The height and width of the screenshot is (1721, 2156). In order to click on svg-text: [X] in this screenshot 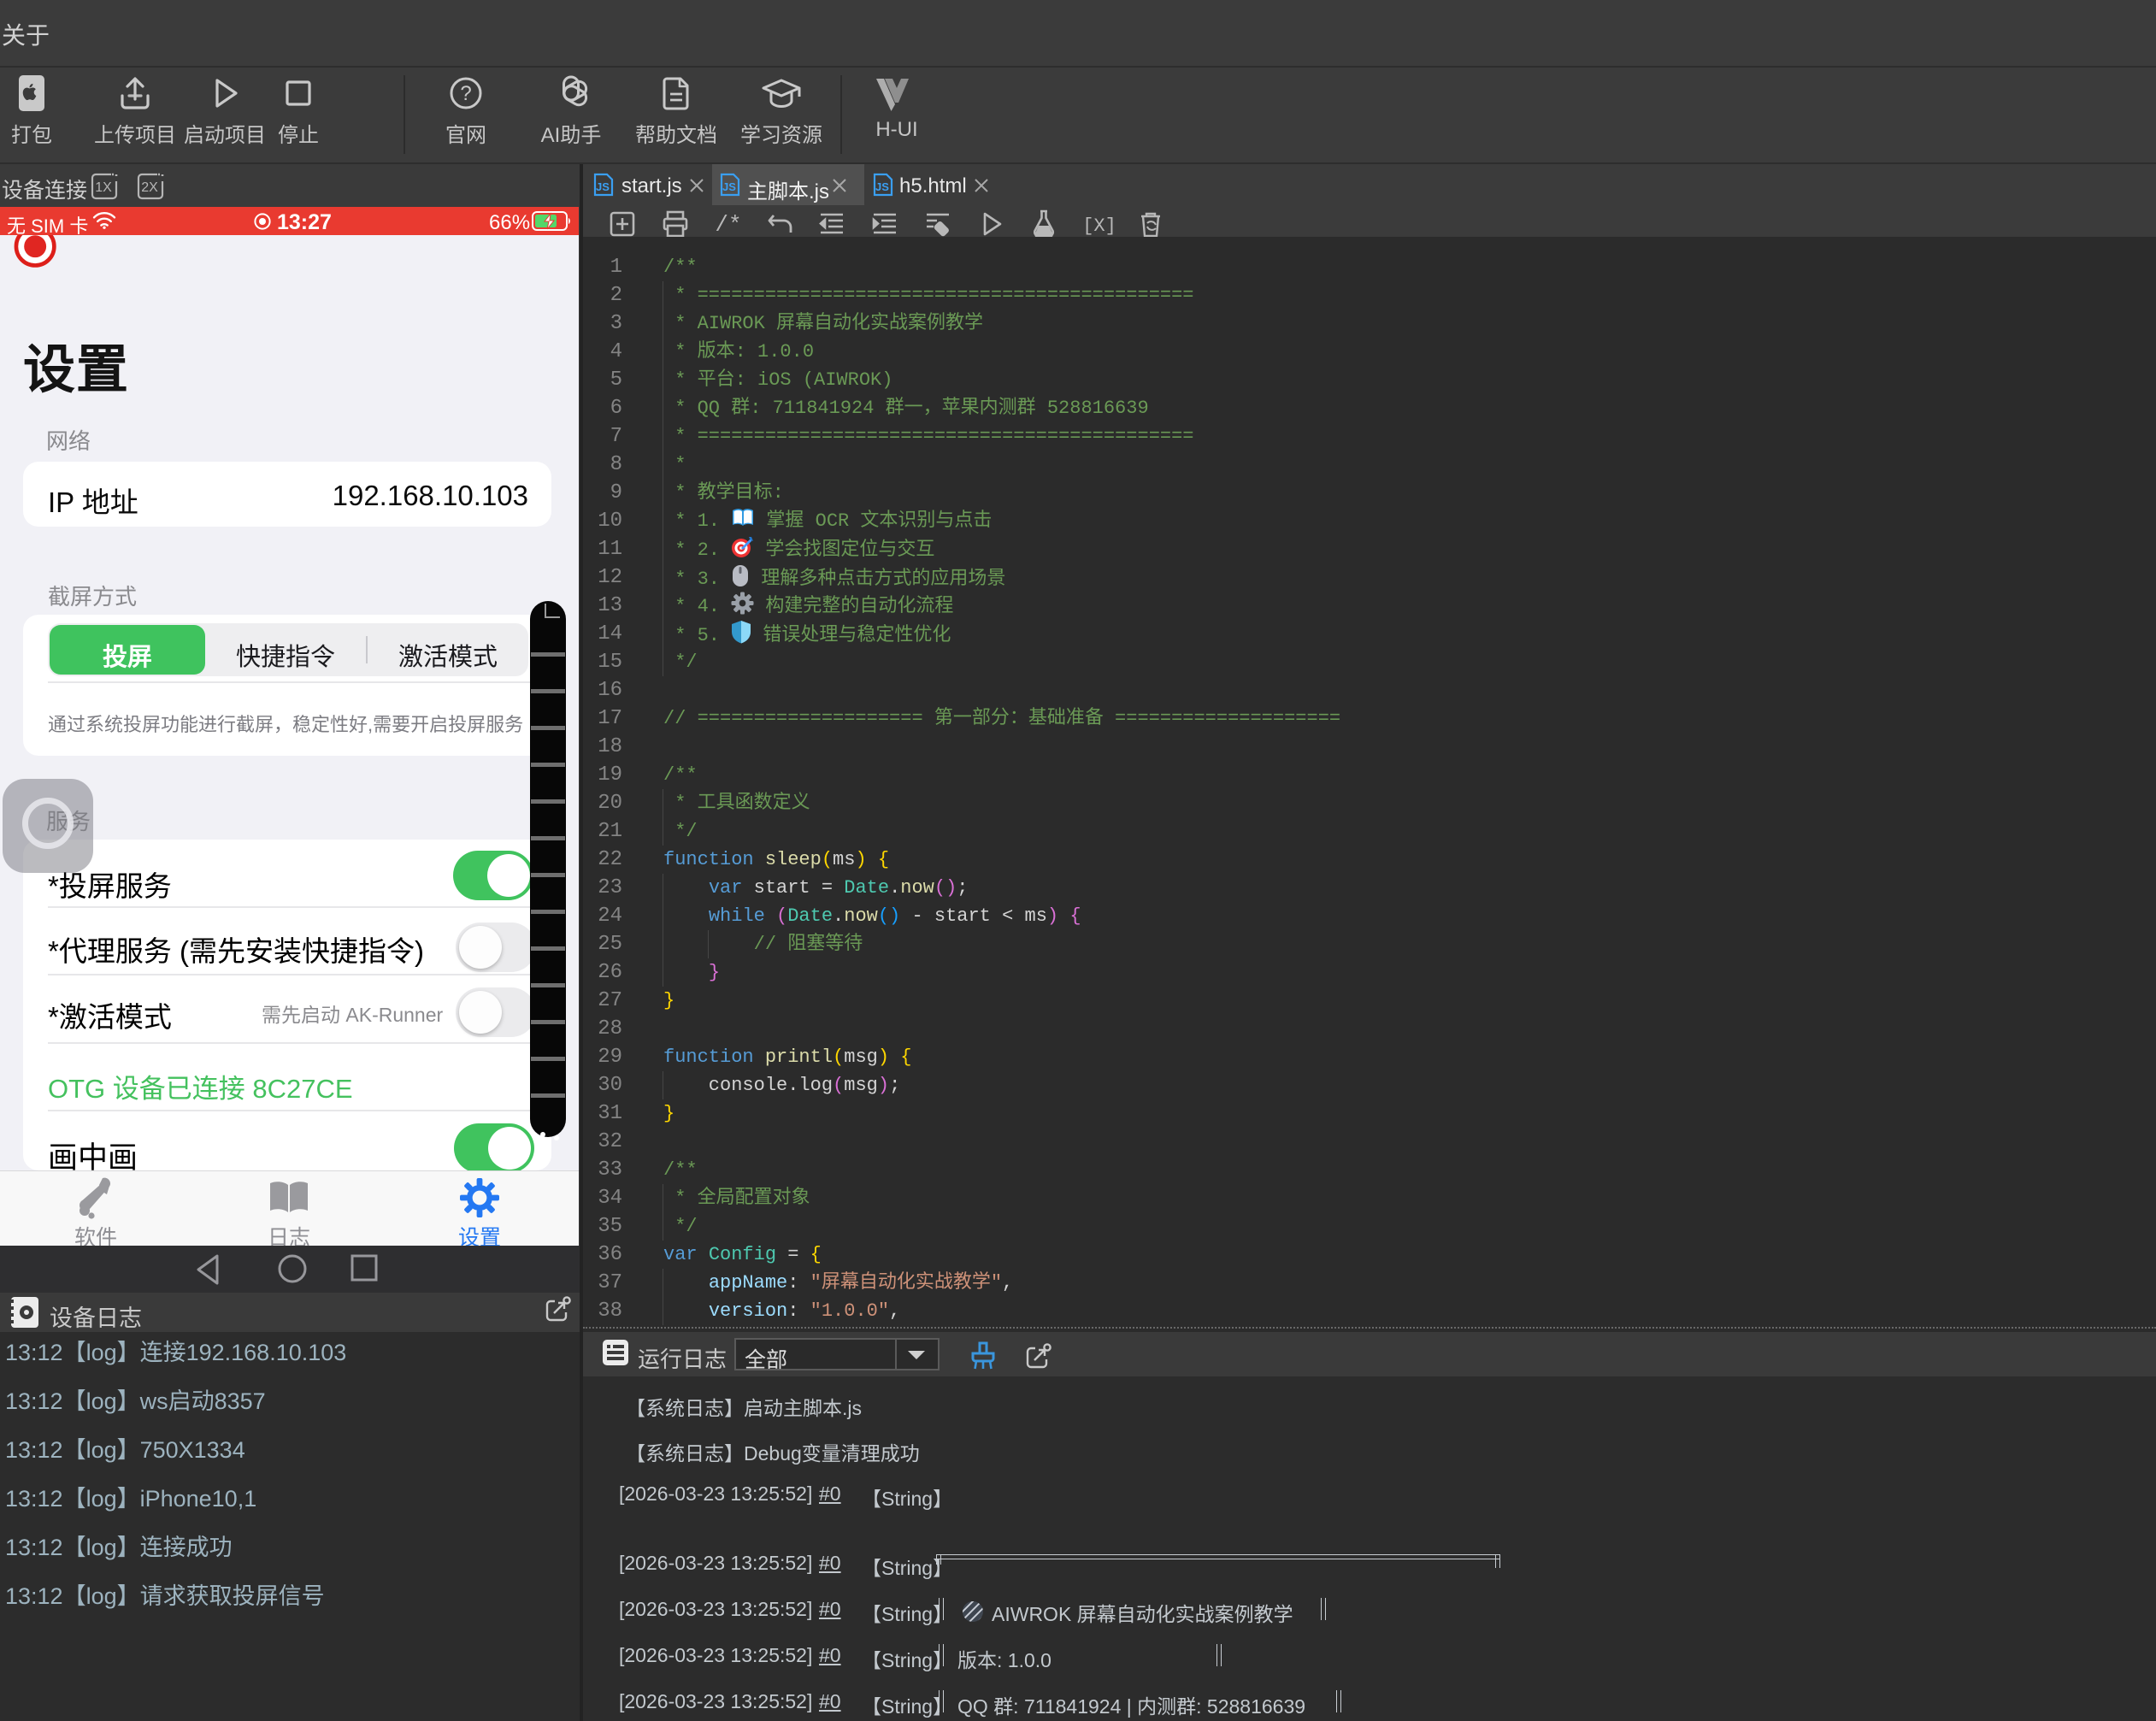, I will do `click(1099, 226)`.